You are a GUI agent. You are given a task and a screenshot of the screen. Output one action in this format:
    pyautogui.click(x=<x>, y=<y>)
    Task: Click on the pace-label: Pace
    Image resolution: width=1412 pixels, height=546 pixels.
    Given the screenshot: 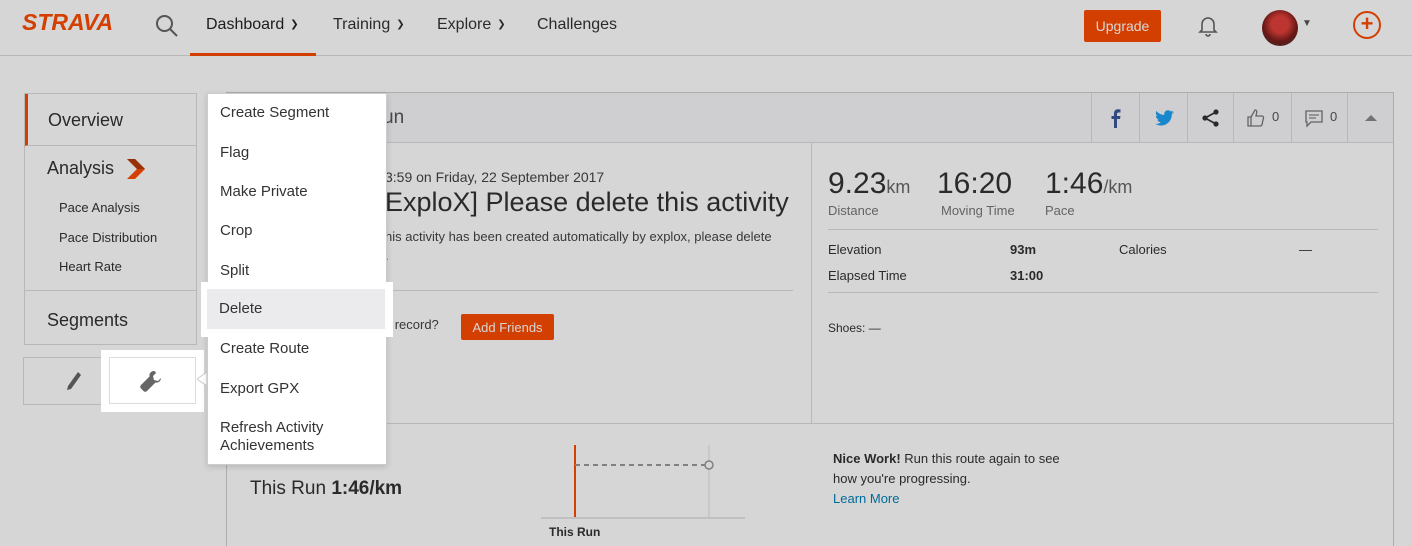 What is the action you would take?
    pyautogui.click(x=1060, y=210)
    